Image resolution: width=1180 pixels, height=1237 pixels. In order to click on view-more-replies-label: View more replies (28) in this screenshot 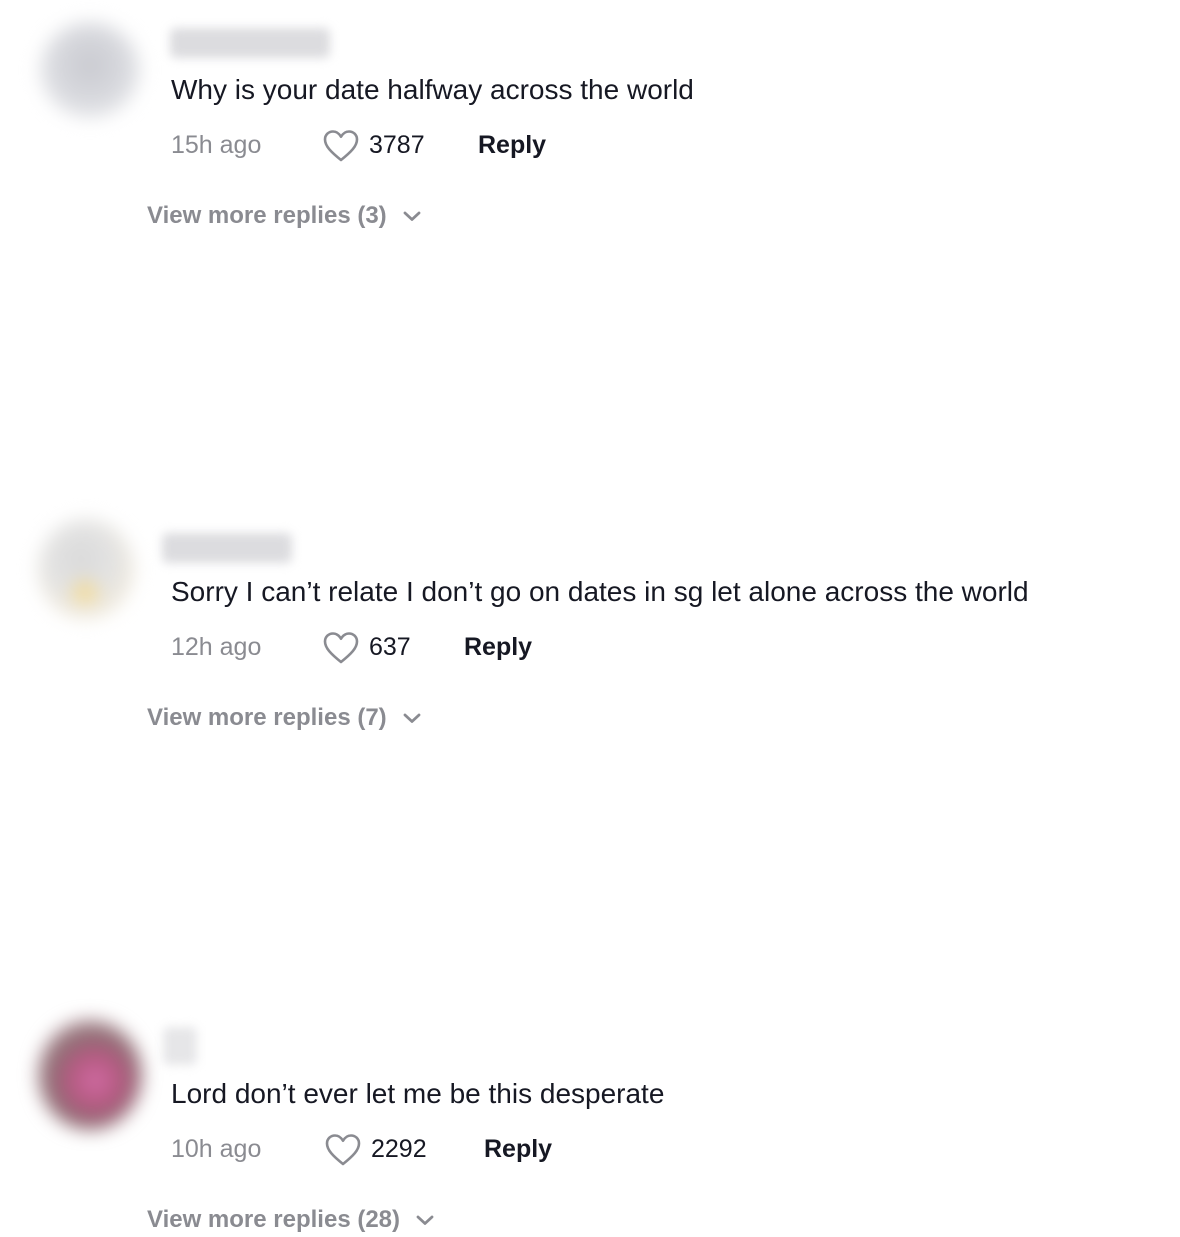, I will do `click(274, 1219)`.